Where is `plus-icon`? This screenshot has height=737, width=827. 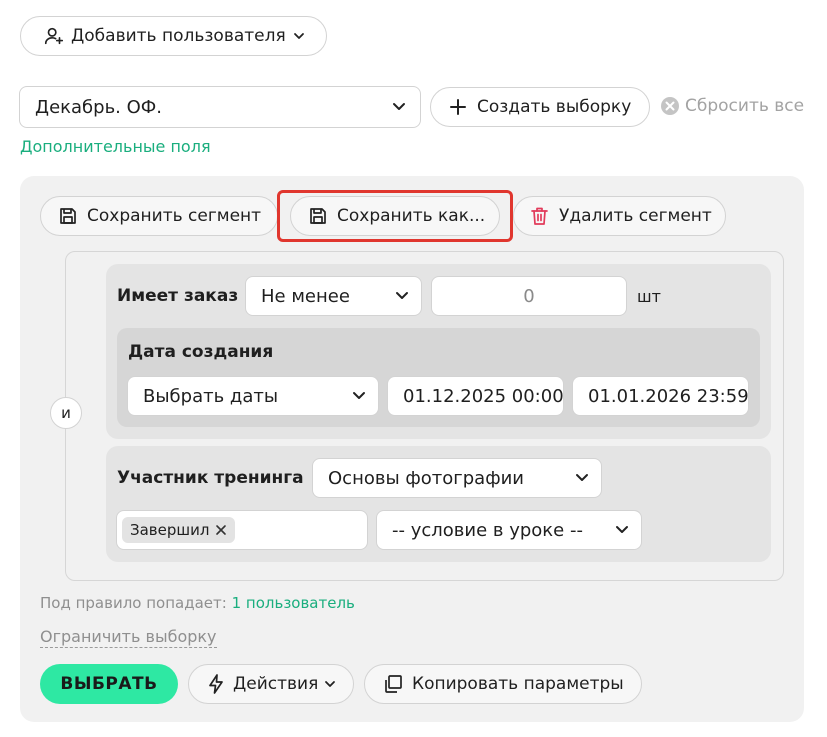 plus-icon is located at coordinates (458, 107).